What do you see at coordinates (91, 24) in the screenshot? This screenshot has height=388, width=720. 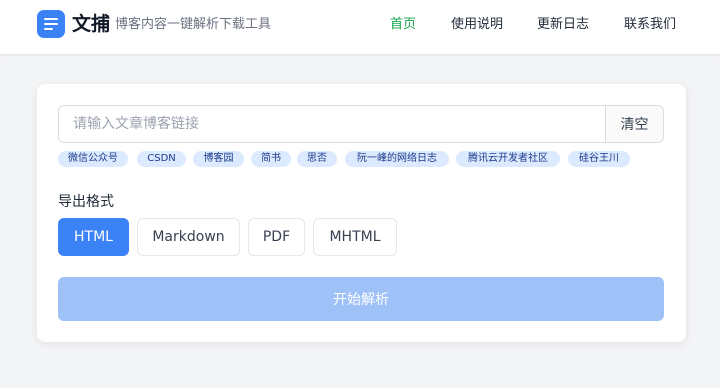 I see `brand-name: 文捕` at bounding box center [91, 24].